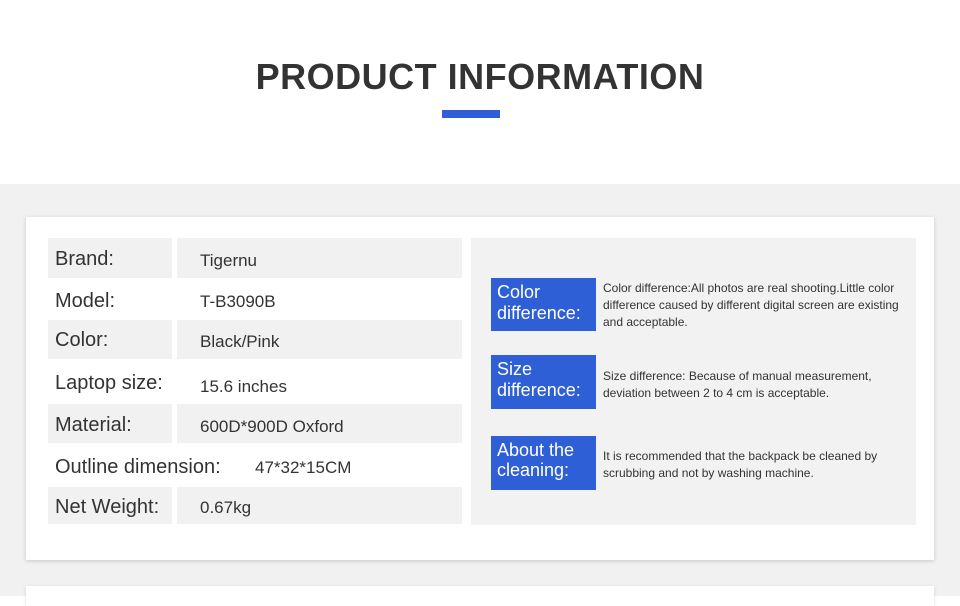  What do you see at coordinates (229, 260) in the screenshot?
I see `spec-value-brand: Tigernu` at bounding box center [229, 260].